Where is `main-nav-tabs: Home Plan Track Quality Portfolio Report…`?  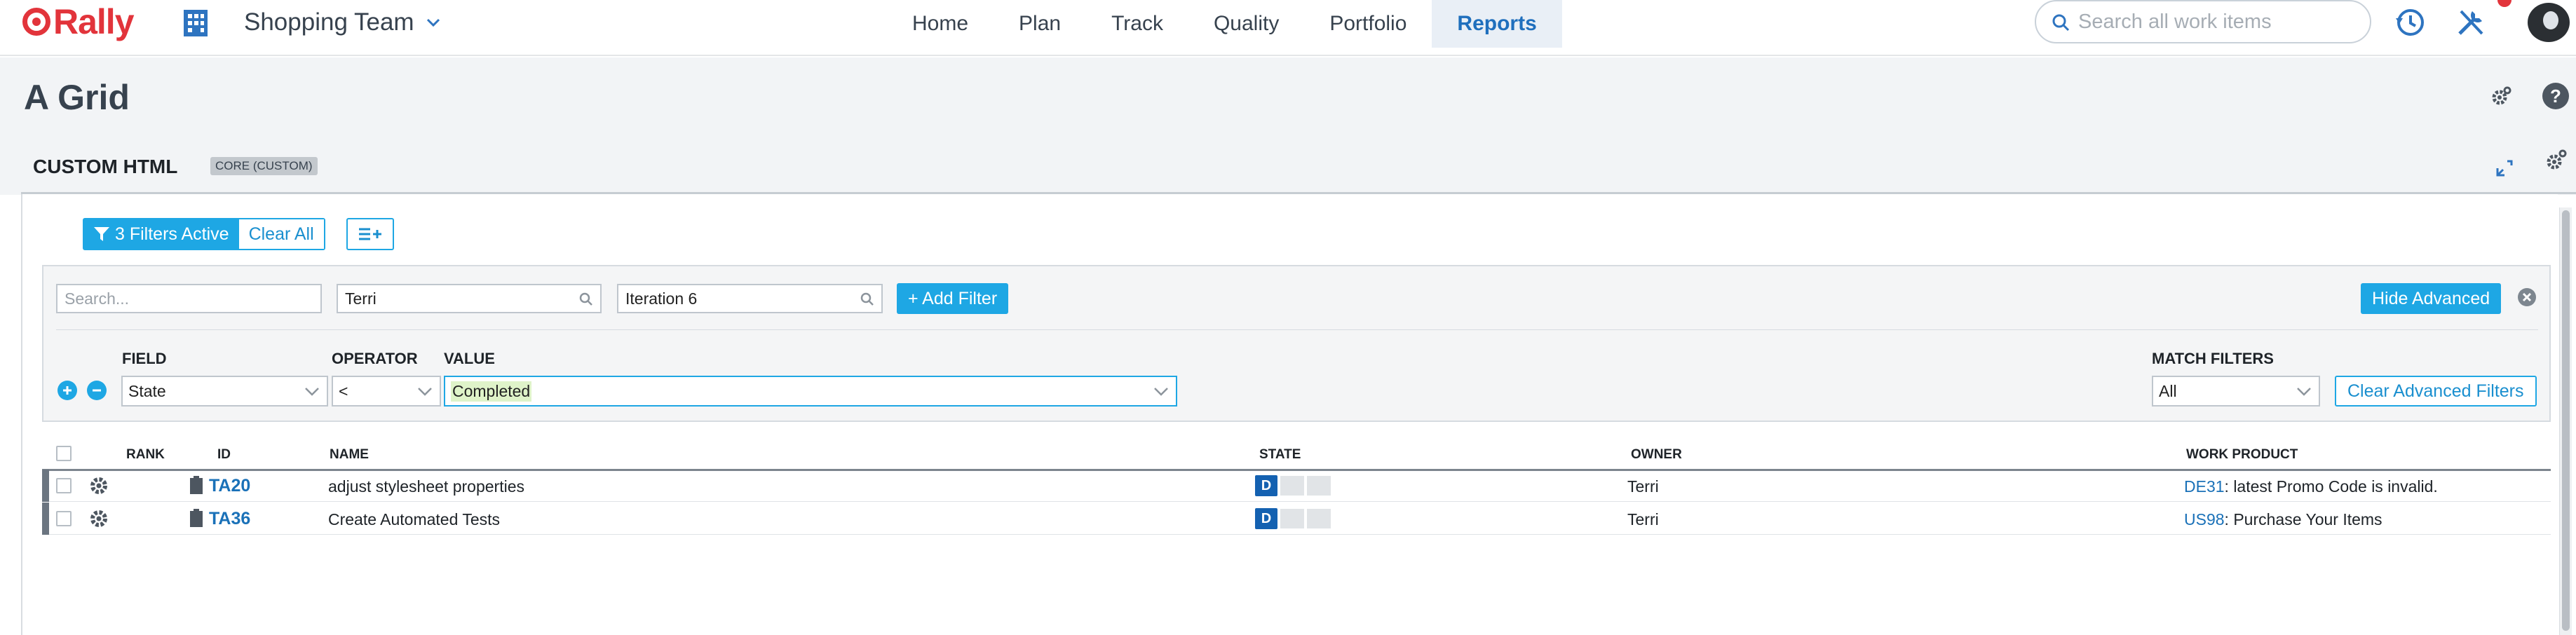
main-nav-tabs: Home Plan Track Quality Portfolio Report… is located at coordinates (1224, 24).